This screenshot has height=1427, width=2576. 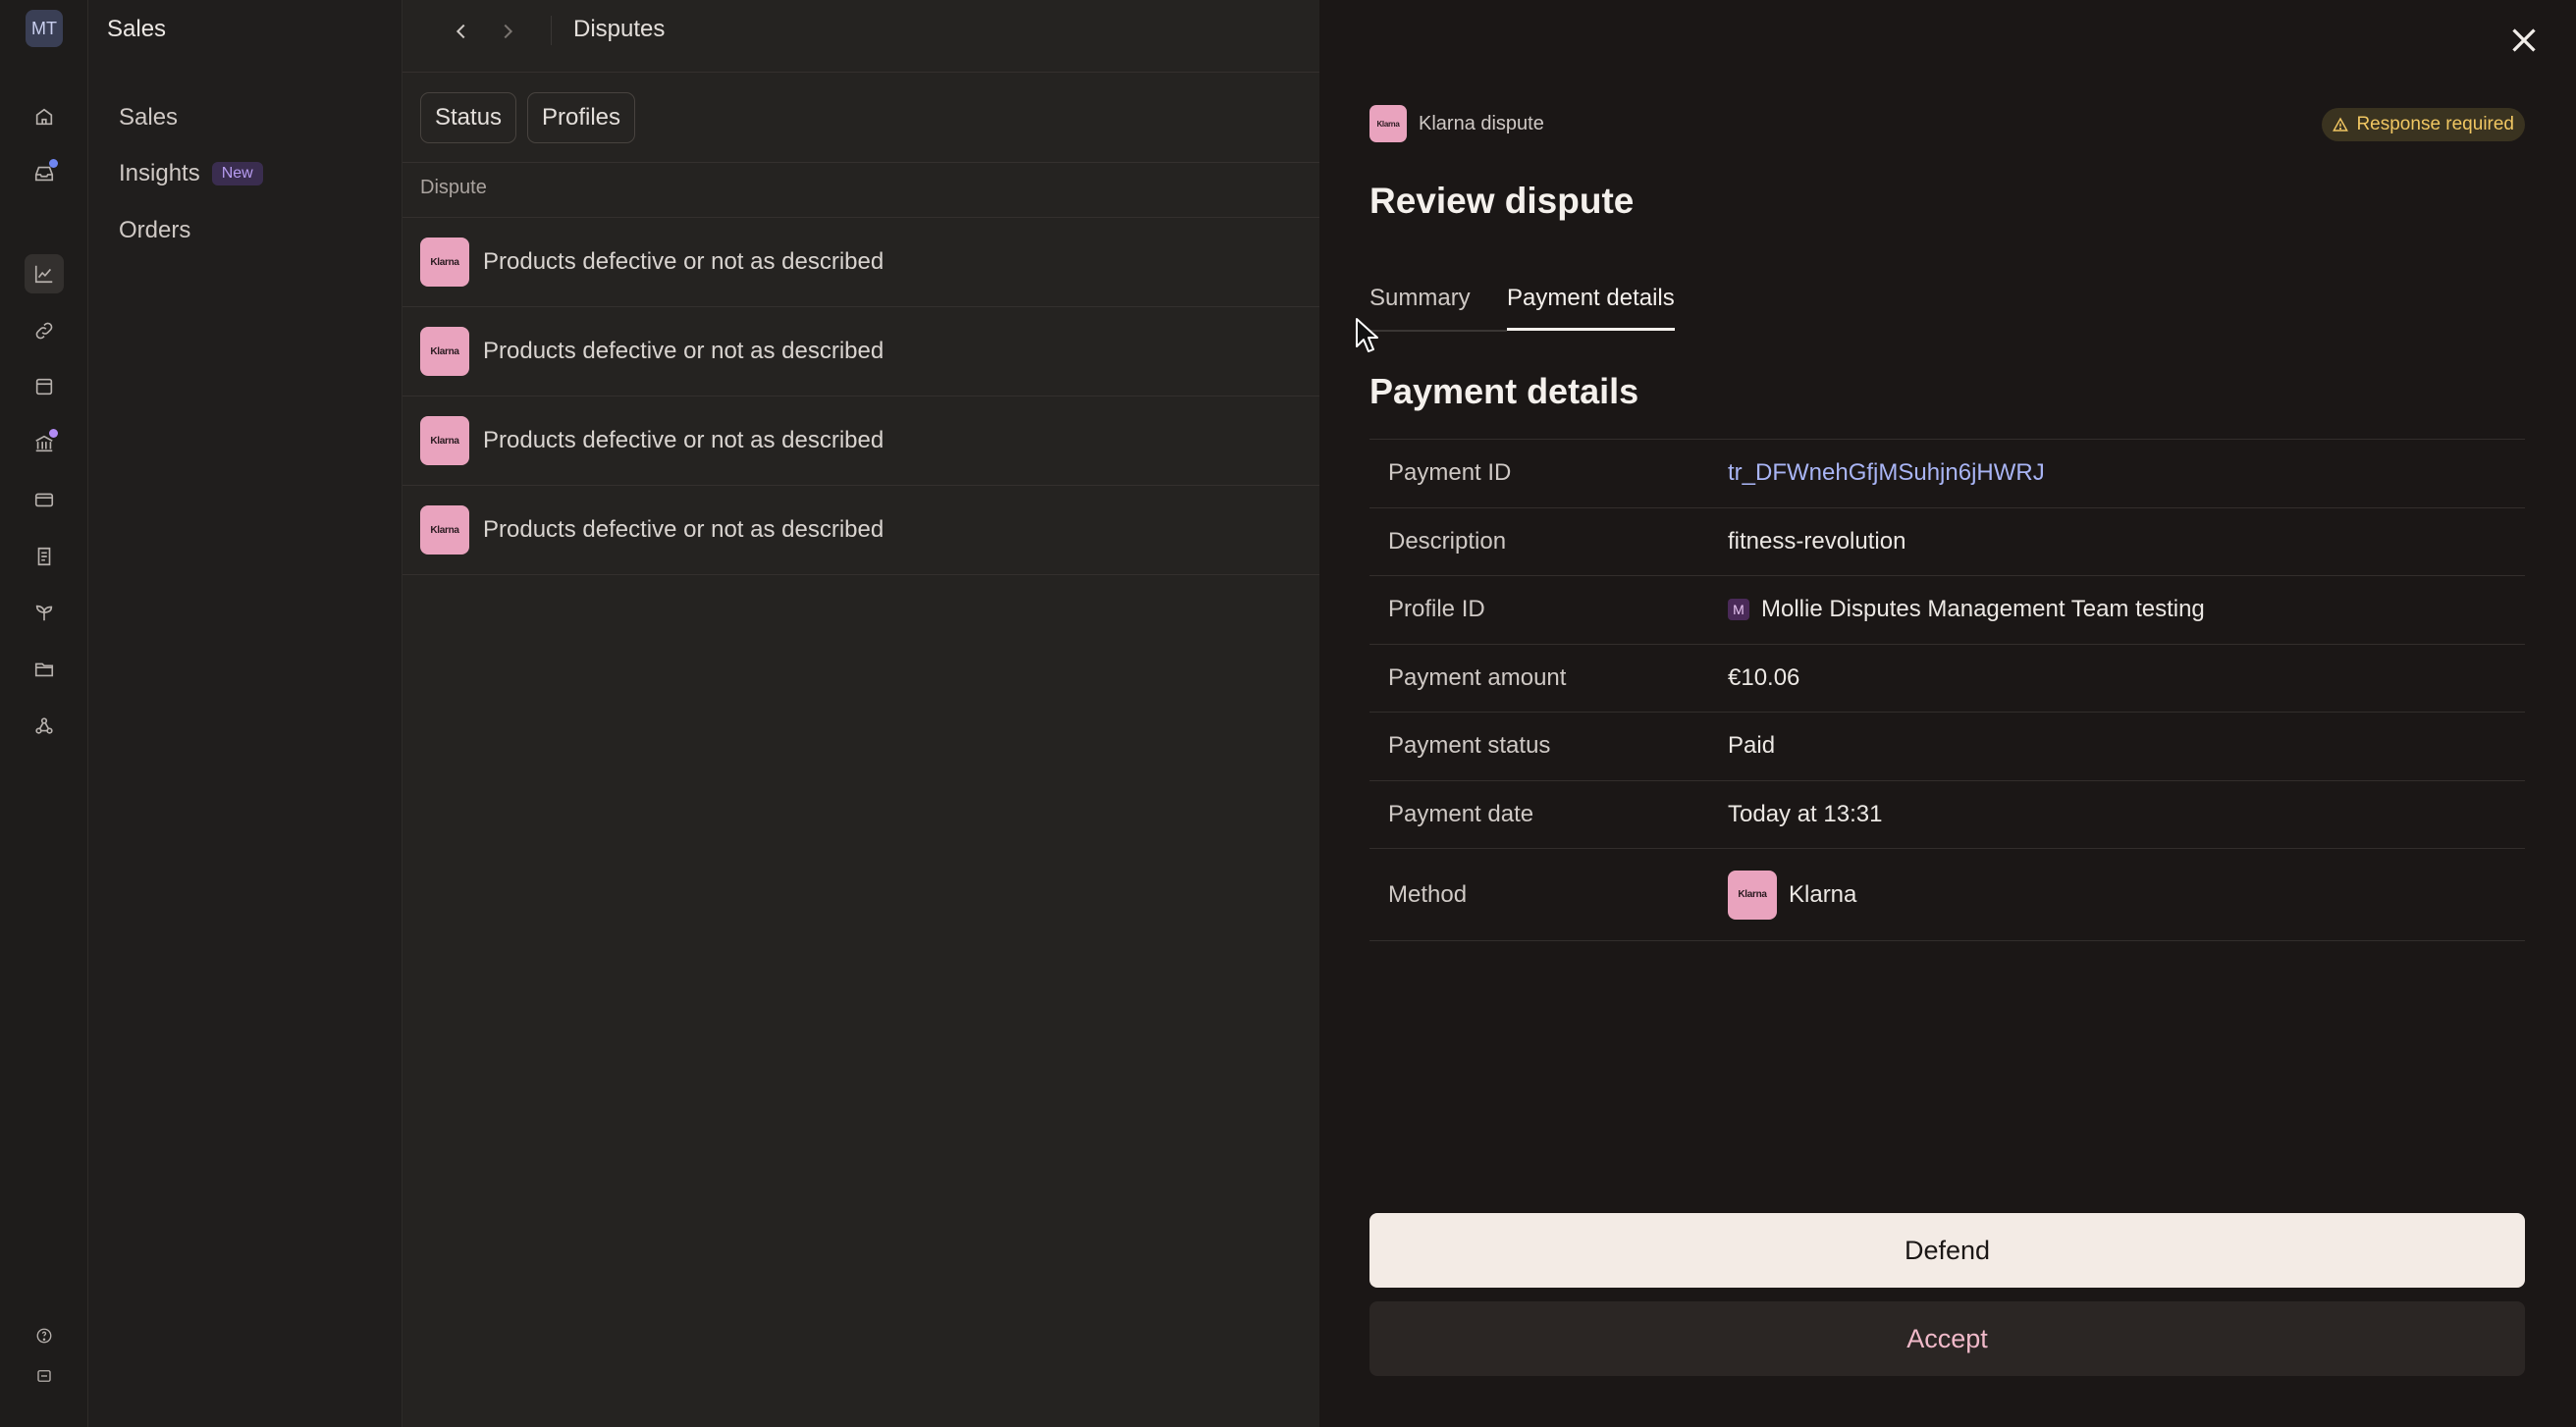 What do you see at coordinates (1886, 473) in the screenshot?
I see `payment-id-link: tr_DFWnehGfjMSuhjn6jHWRJ` at bounding box center [1886, 473].